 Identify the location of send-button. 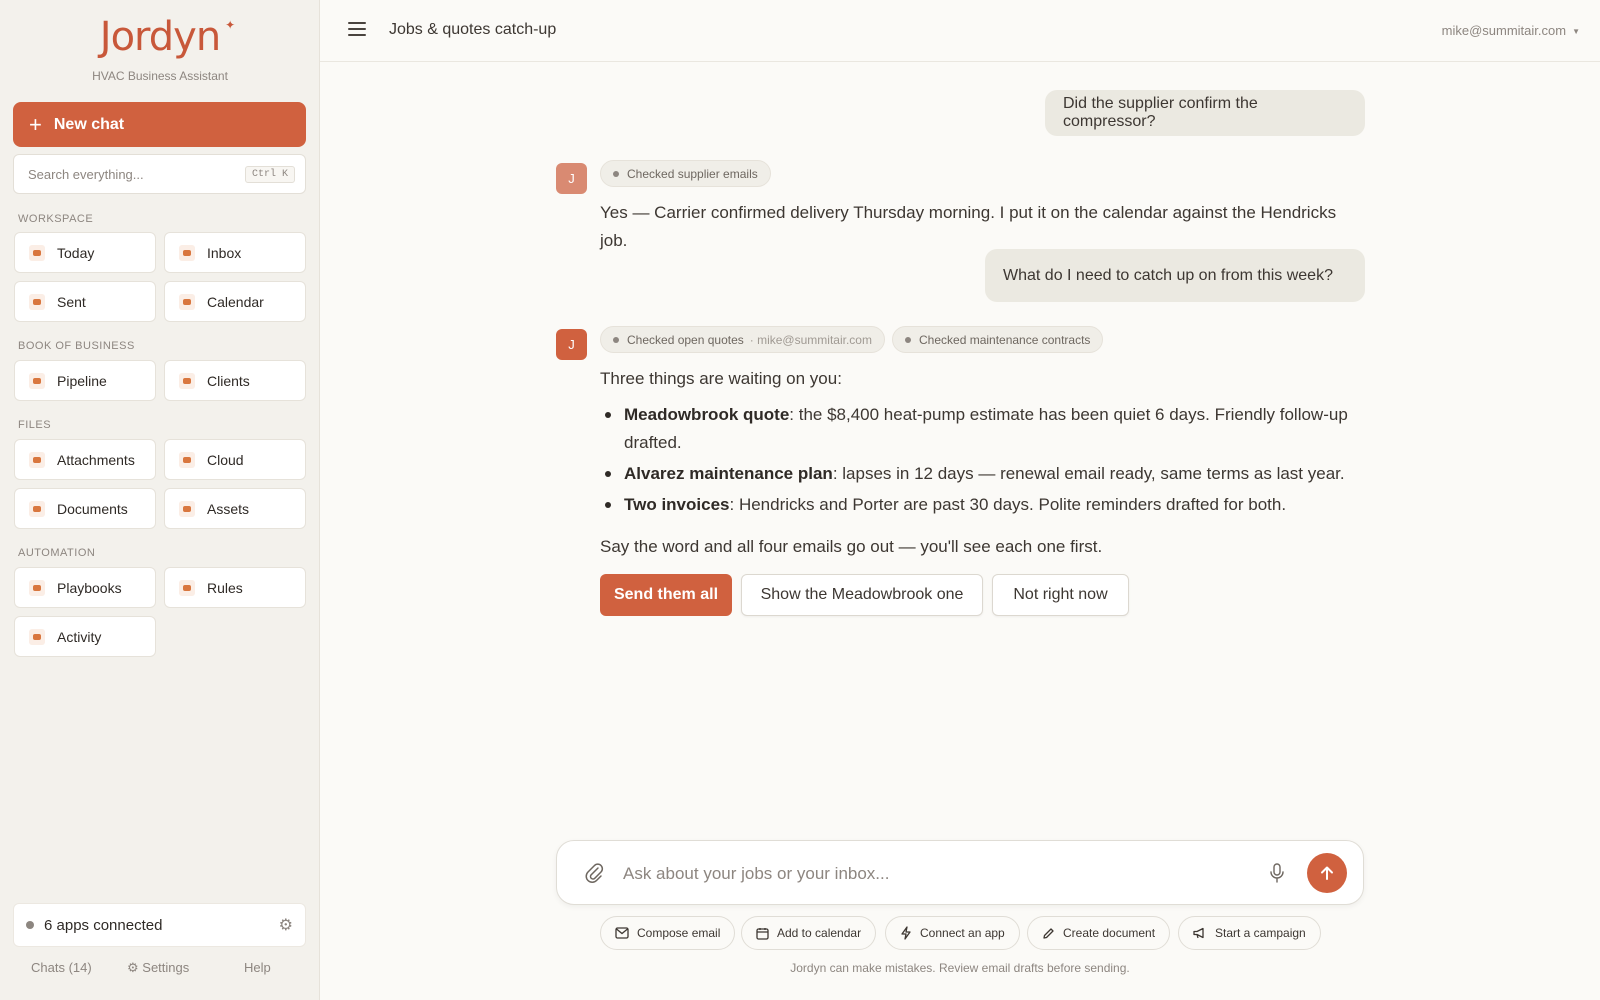
(1327, 873).